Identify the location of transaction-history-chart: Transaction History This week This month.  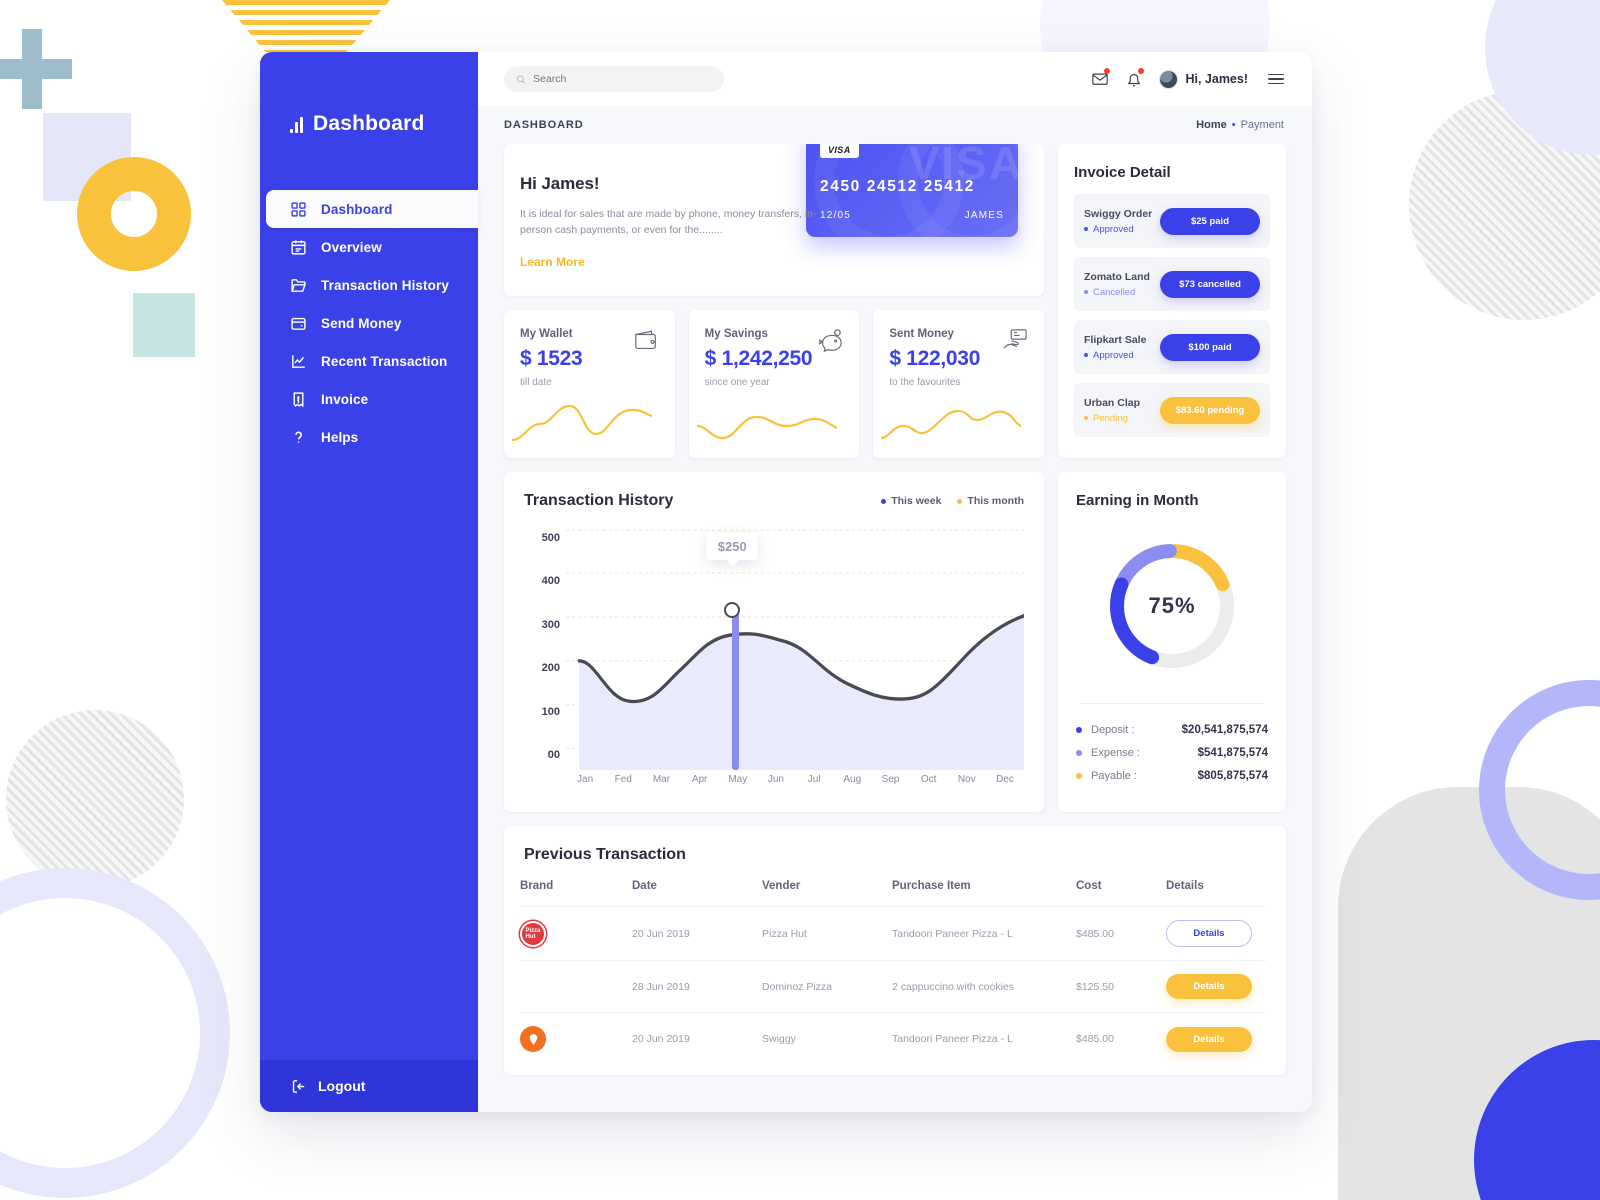
(774, 642).